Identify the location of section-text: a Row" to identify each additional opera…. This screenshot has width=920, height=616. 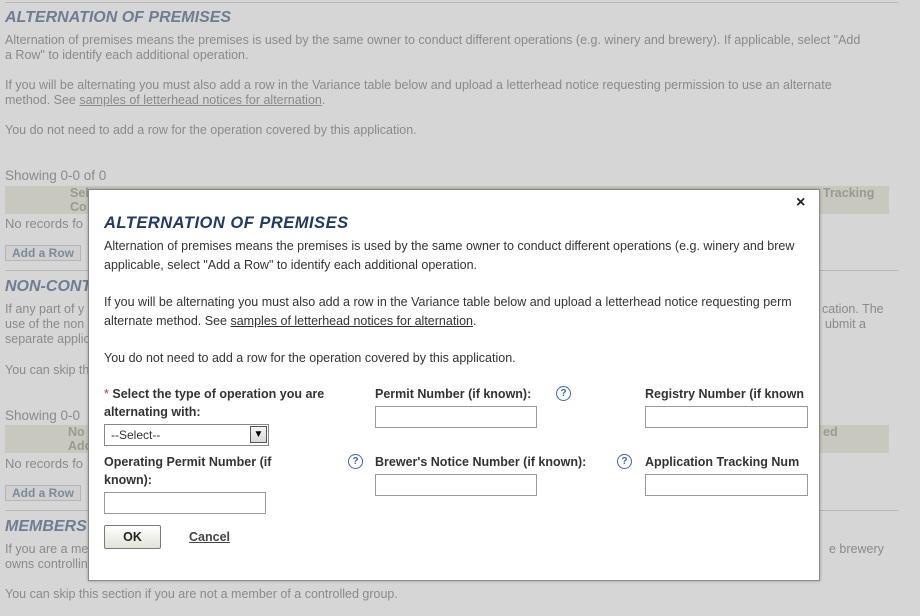
(127, 55).